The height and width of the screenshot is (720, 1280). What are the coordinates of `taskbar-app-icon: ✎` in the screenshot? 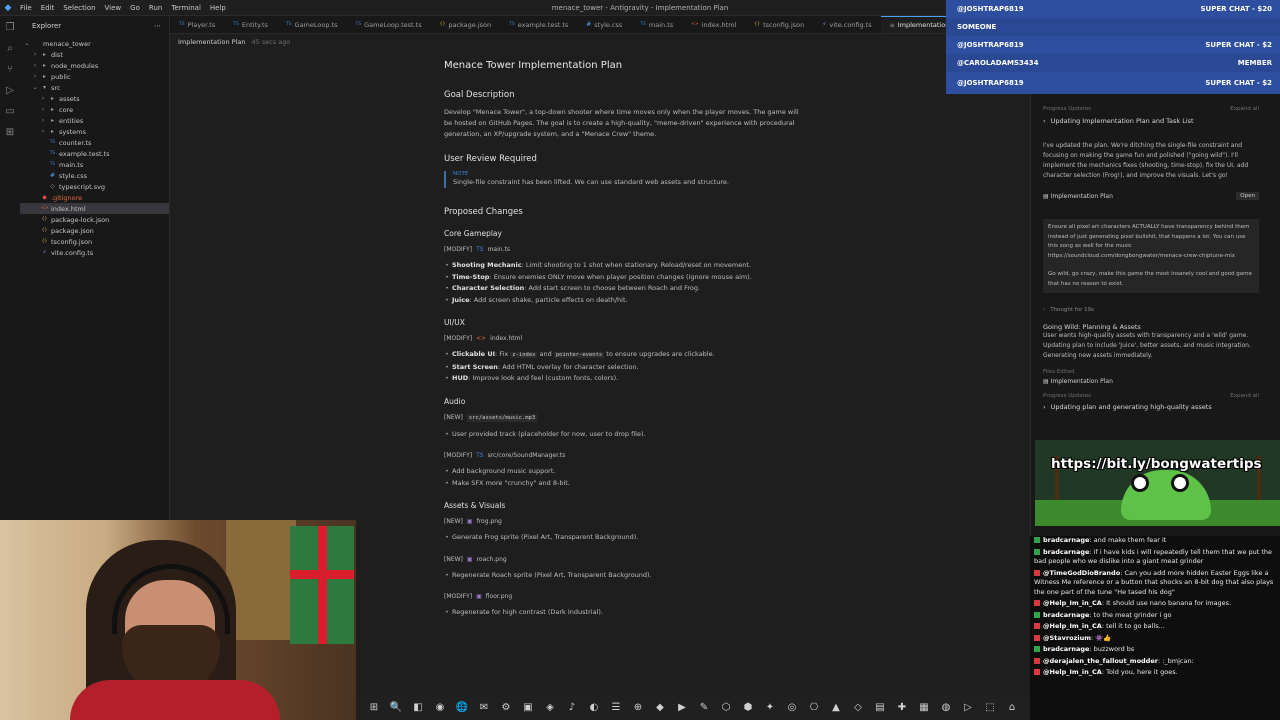 It's located at (704, 708).